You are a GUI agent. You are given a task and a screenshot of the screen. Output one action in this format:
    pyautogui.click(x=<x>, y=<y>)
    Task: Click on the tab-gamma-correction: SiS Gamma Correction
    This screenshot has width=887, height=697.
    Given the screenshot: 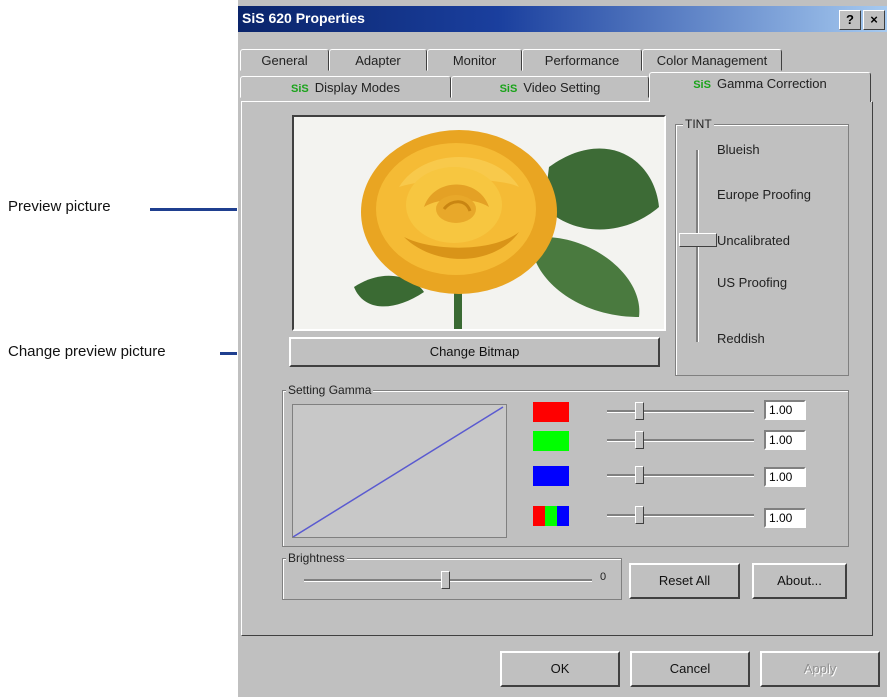 What is the action you would take?
    pyautogui.click(x=760, y=87)
    